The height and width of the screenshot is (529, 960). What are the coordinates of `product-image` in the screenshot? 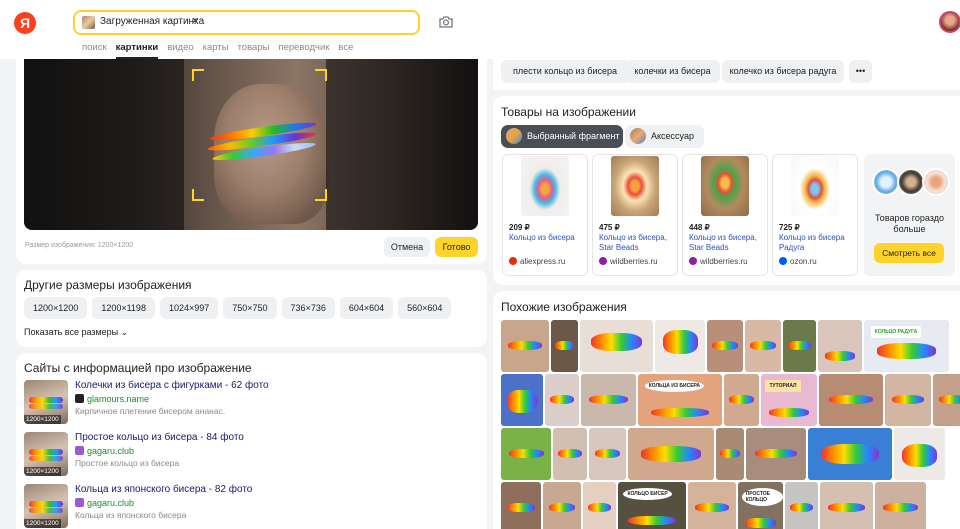 It's located at (635, 186).